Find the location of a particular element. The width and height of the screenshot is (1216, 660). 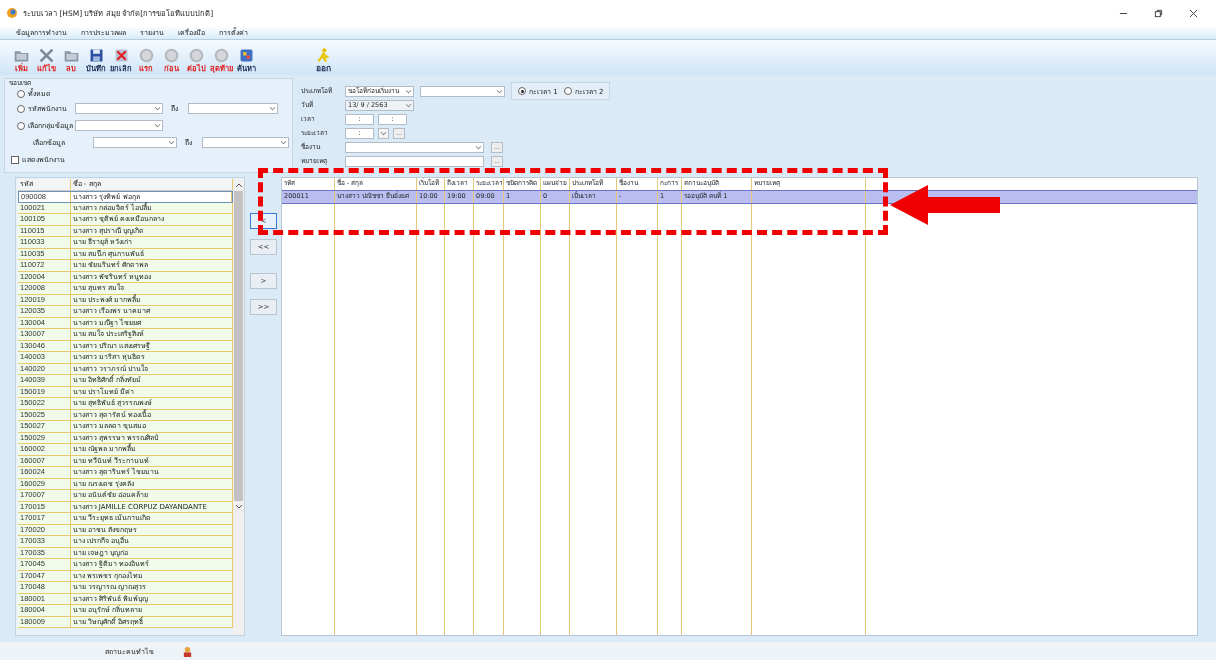

job-combo is located at coordinates (414, 147).